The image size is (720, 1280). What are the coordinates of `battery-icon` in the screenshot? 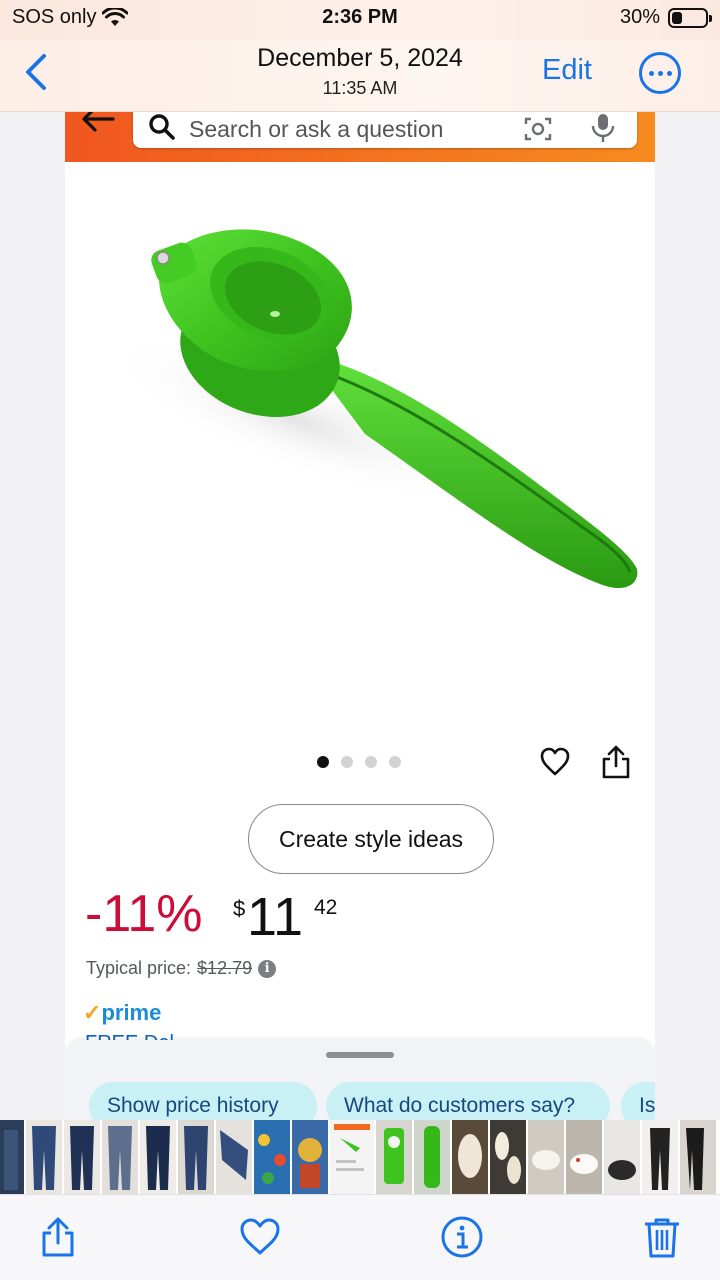 It's located at (690, 17).